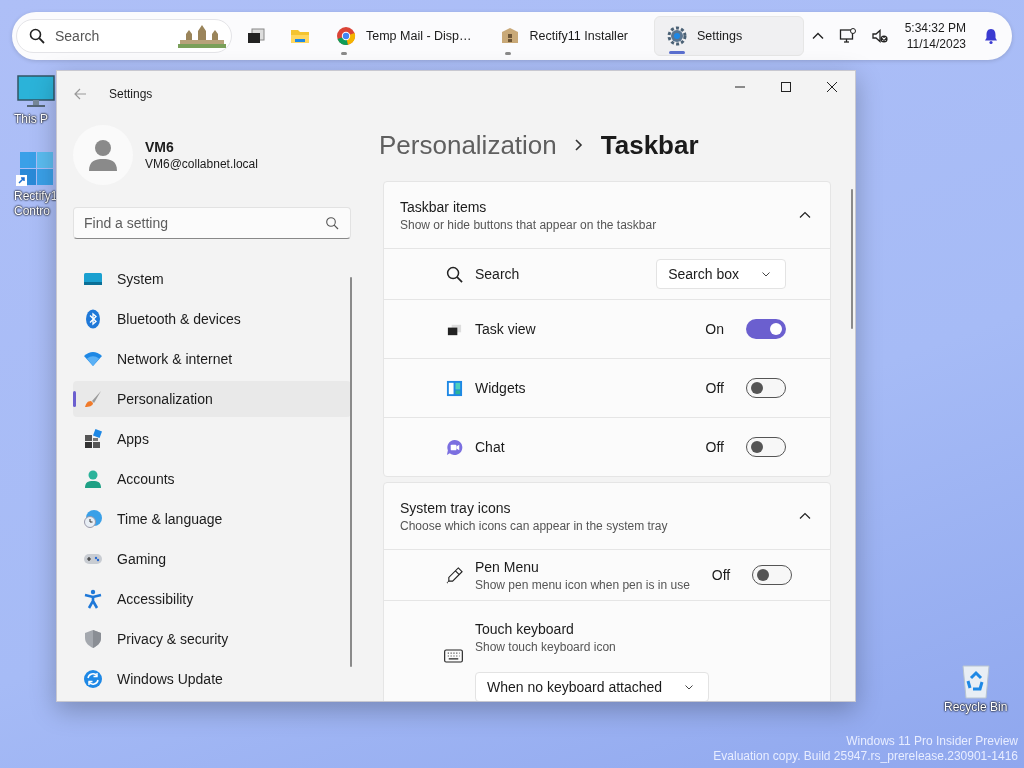  I want to click on bluetooth-icon, so click(93, 319).